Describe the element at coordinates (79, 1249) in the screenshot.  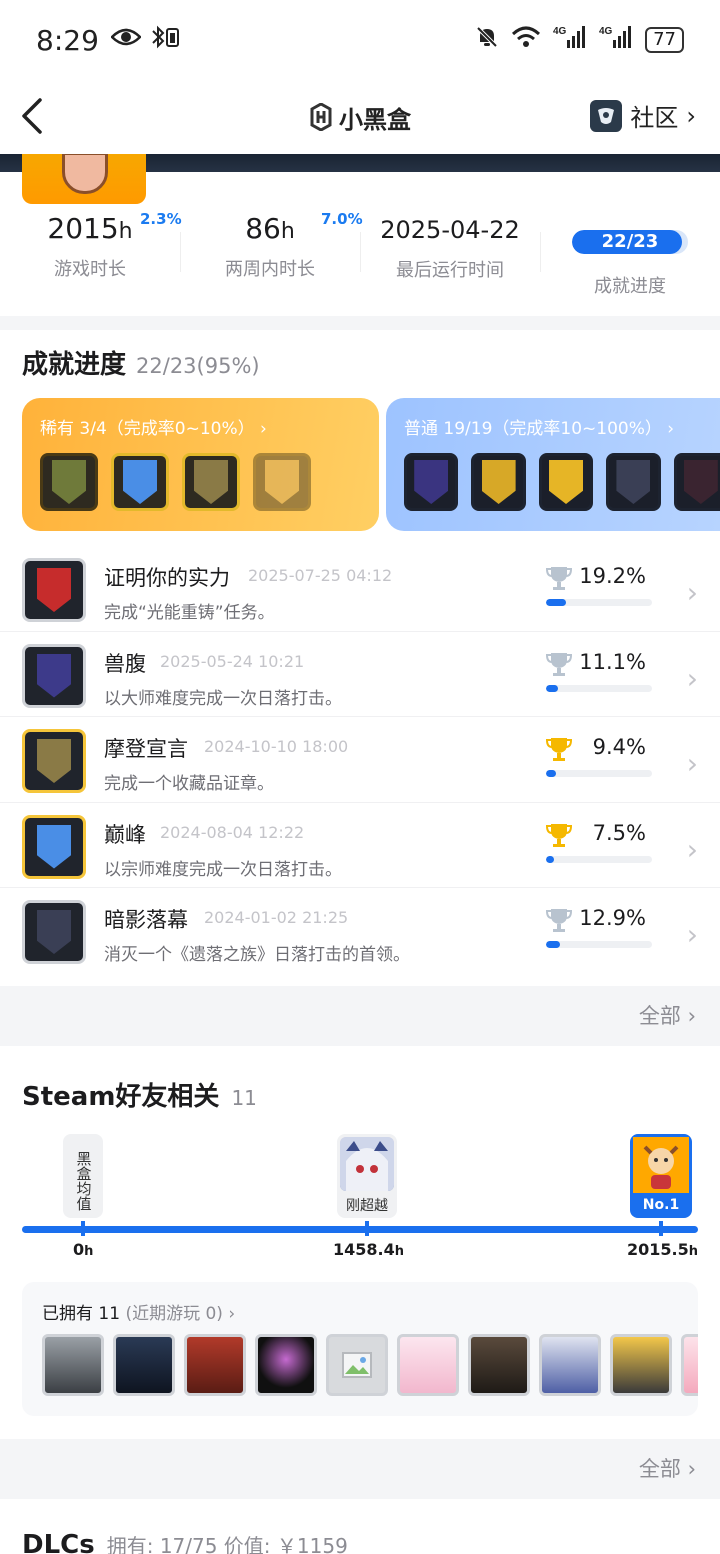
I see `timeline-value: 0` at that location.